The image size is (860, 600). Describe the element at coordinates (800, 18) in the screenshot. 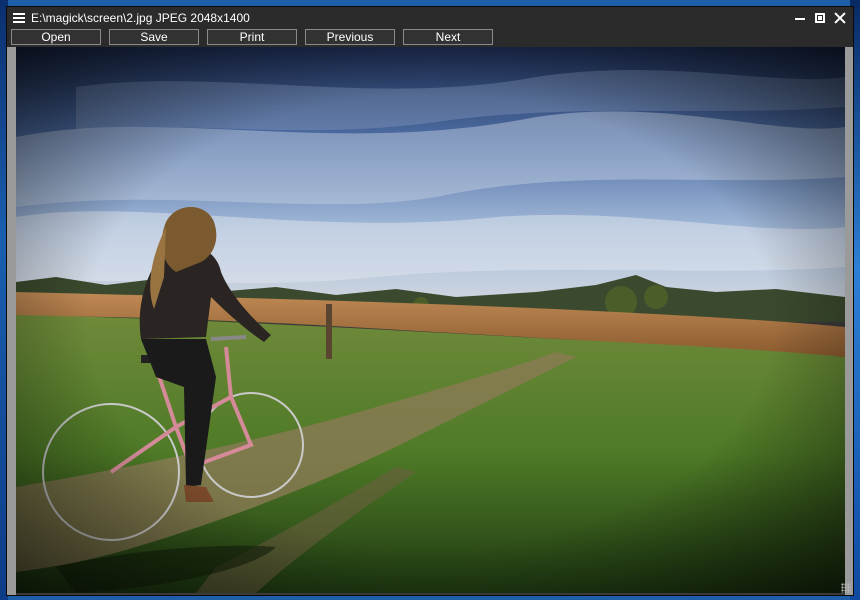

I see `minimize-icon` at that location.